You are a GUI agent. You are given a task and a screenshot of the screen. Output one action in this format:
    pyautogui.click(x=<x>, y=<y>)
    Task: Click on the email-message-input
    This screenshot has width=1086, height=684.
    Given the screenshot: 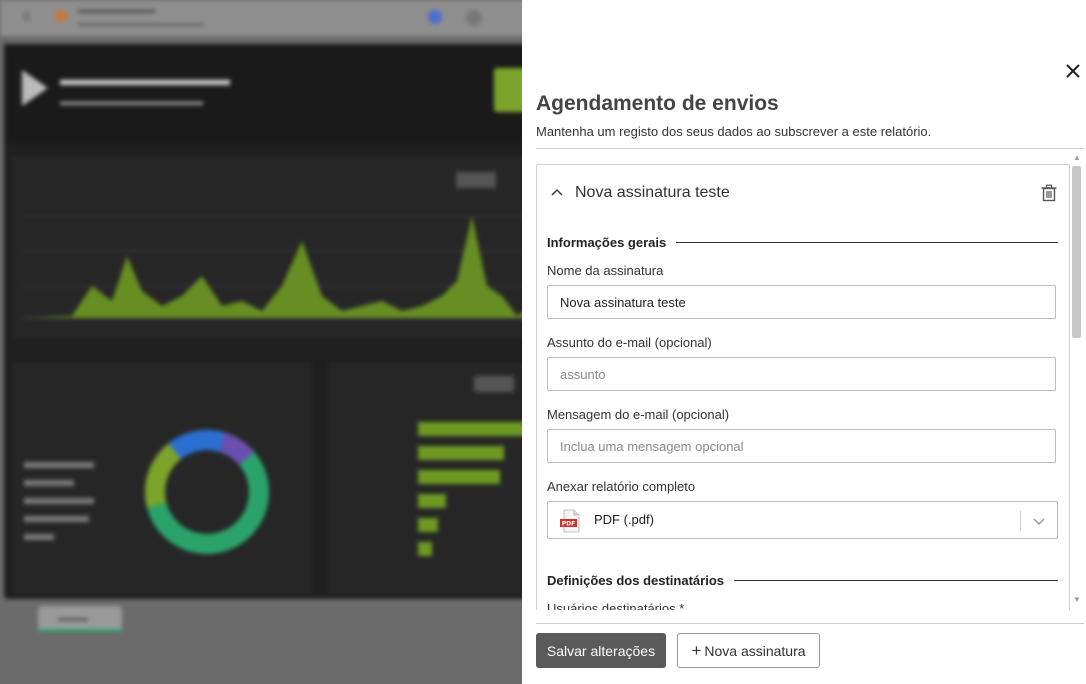 What is the action you would take?
    pyautogui.click(x=801, y=446)
    